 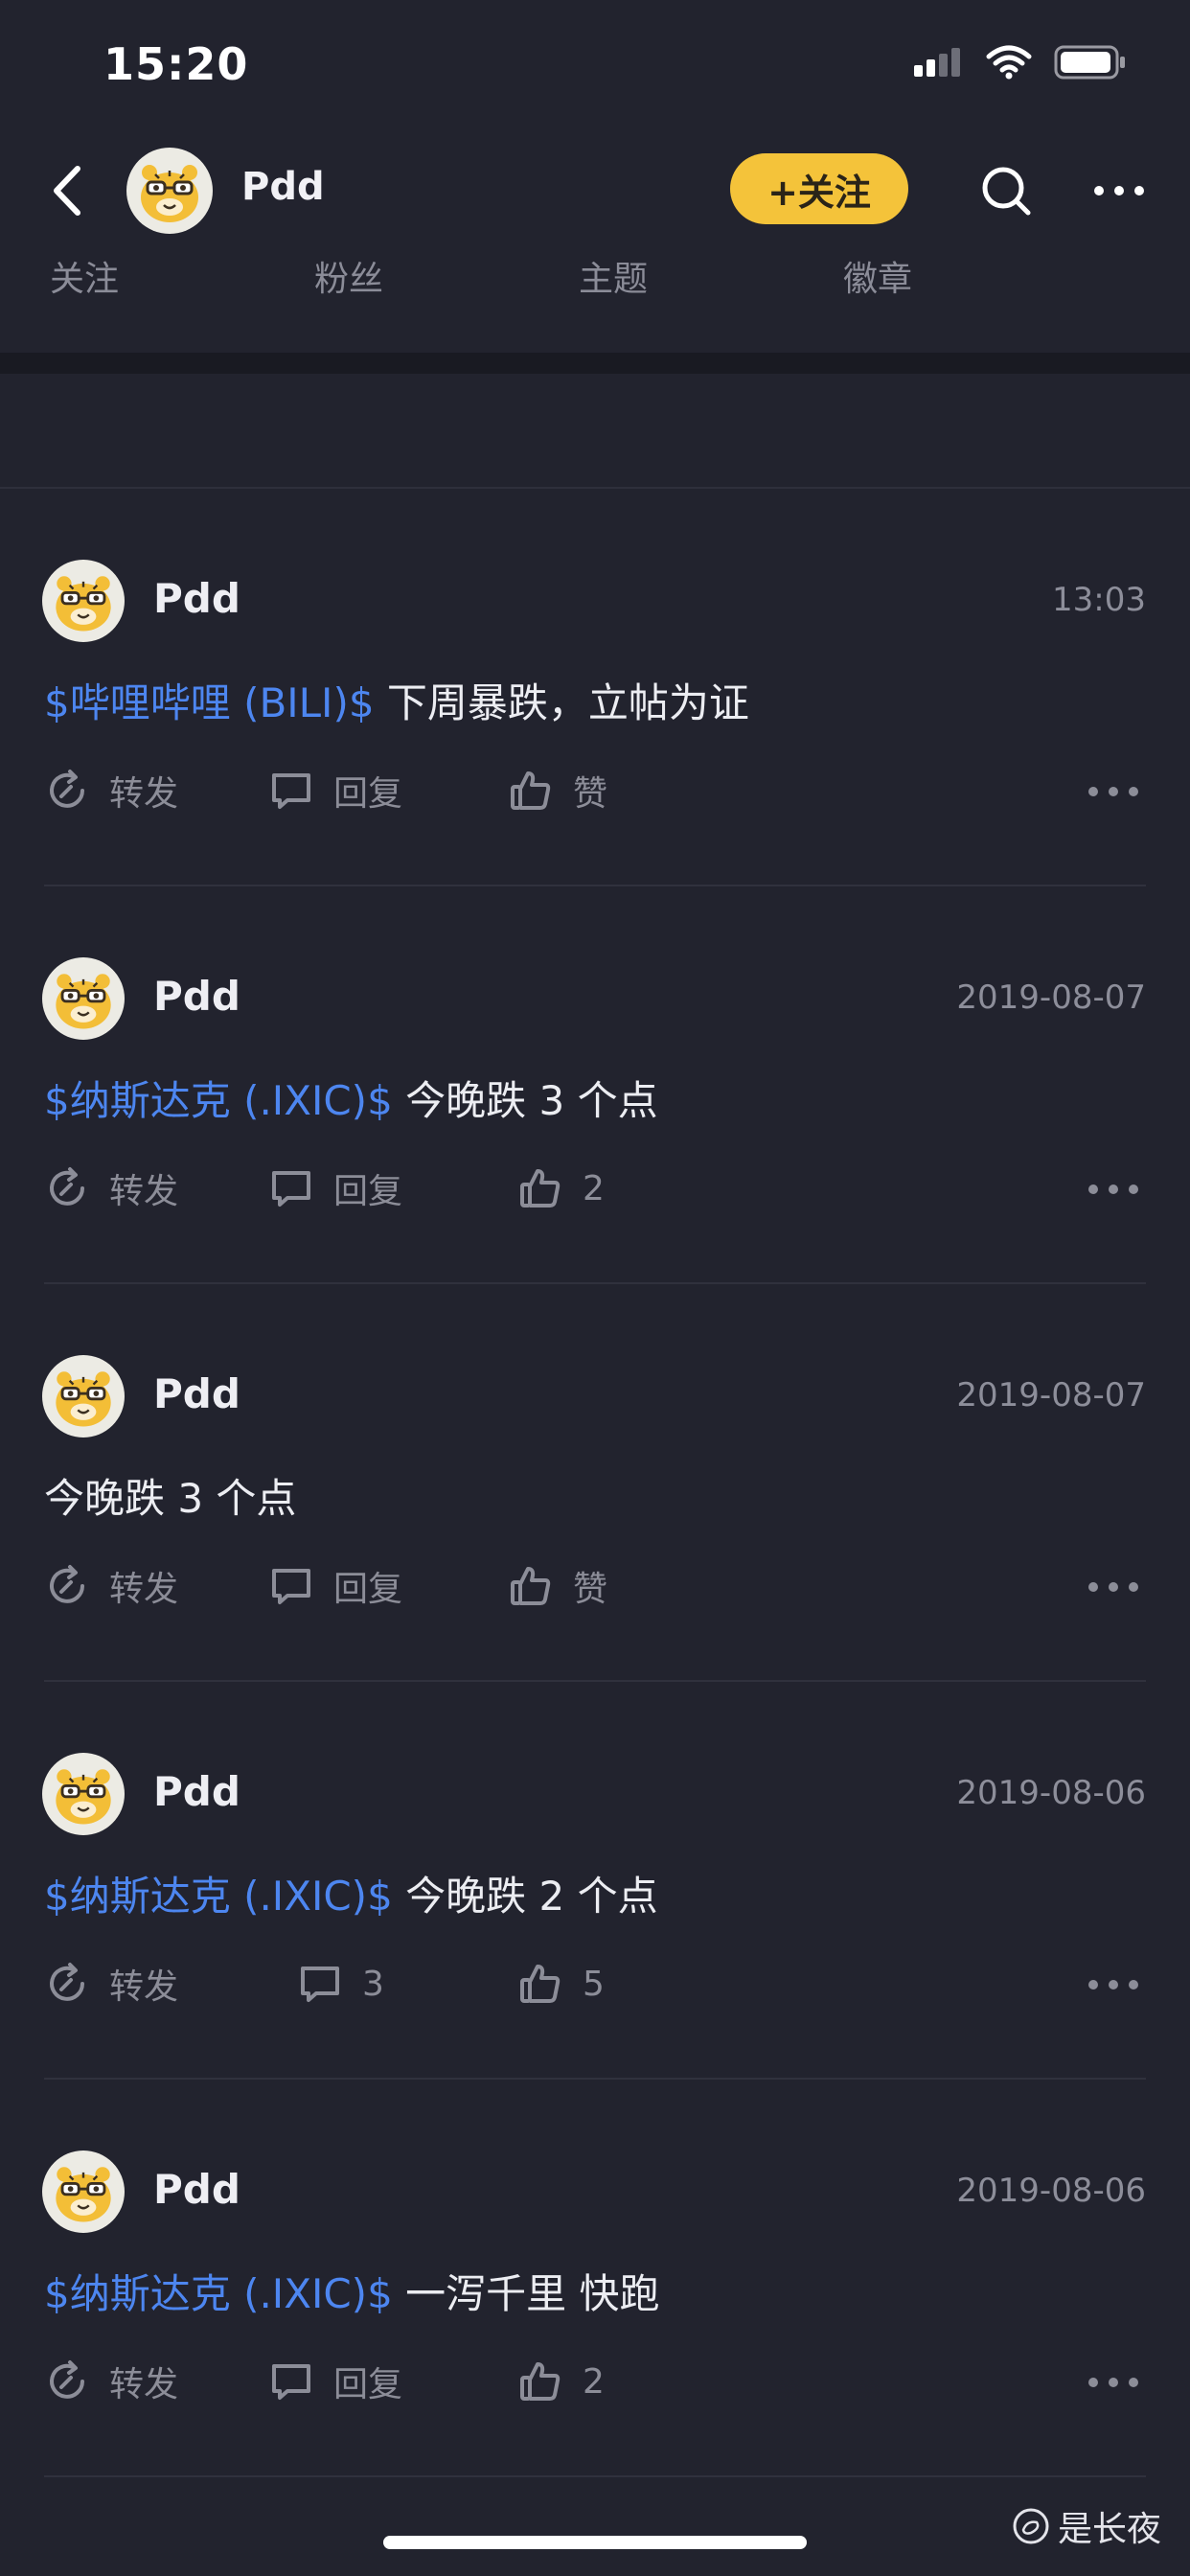 What do you see at coordinates (373, 1984) in the screenshot?
I see `reply-label: 3` at bounding box center [373, 1984].